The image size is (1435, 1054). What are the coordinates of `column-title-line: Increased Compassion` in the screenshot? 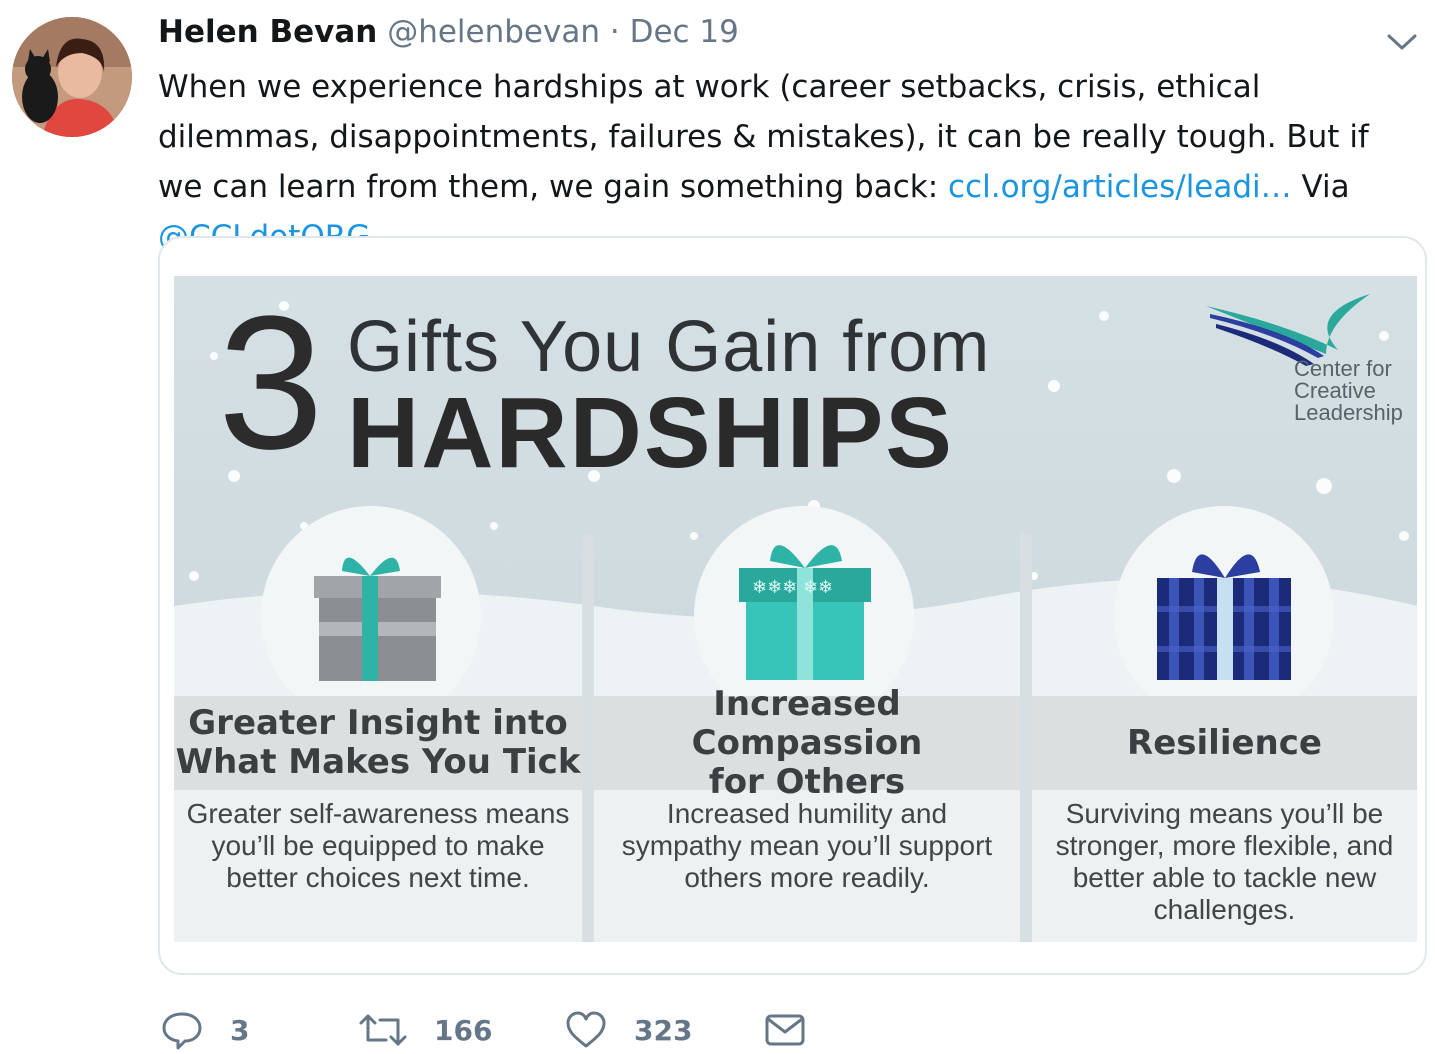 It's located at (807, 723).